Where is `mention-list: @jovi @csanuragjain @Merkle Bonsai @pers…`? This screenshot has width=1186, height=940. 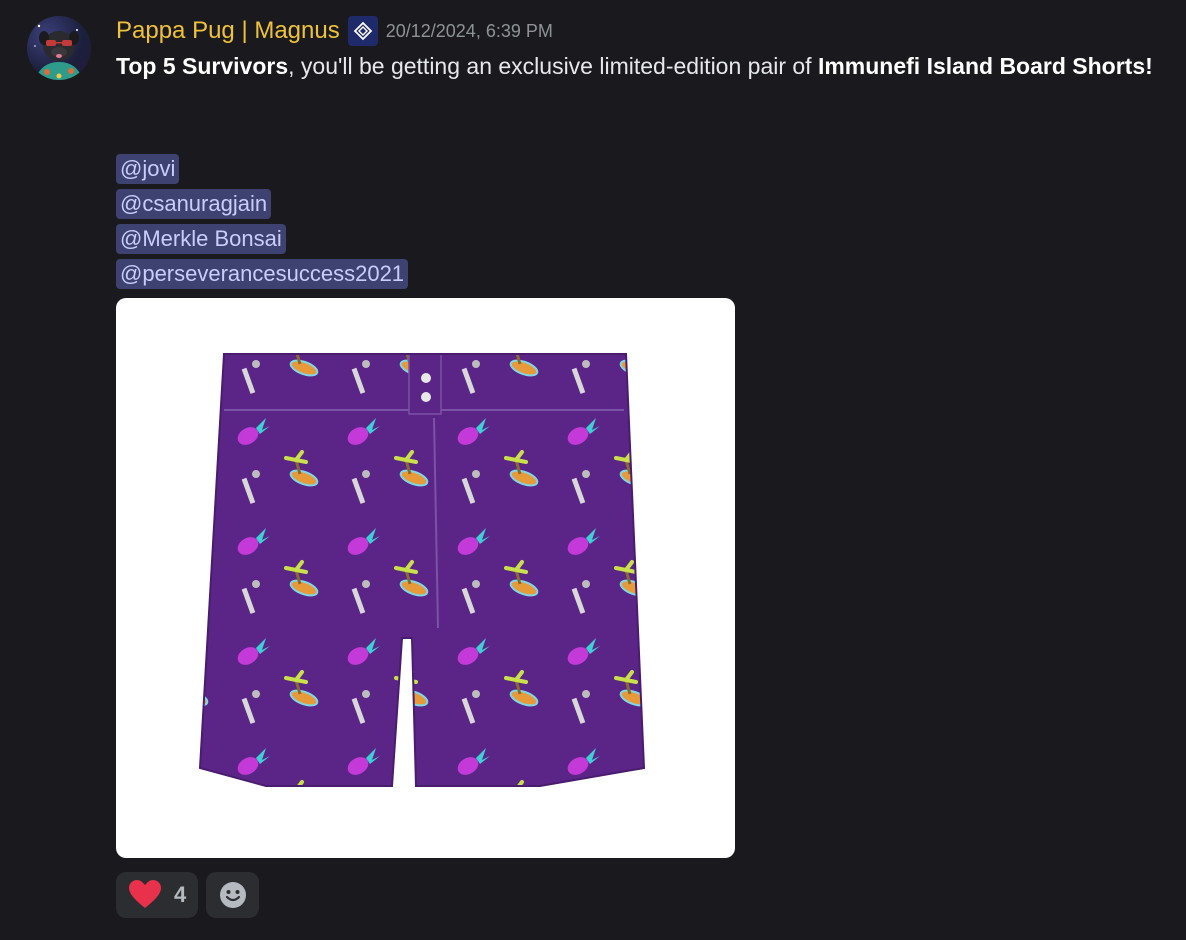
mention-list: @jovi @csanuragjain @Merkle Bonsai @pers… is located at coordinates (262, 224).